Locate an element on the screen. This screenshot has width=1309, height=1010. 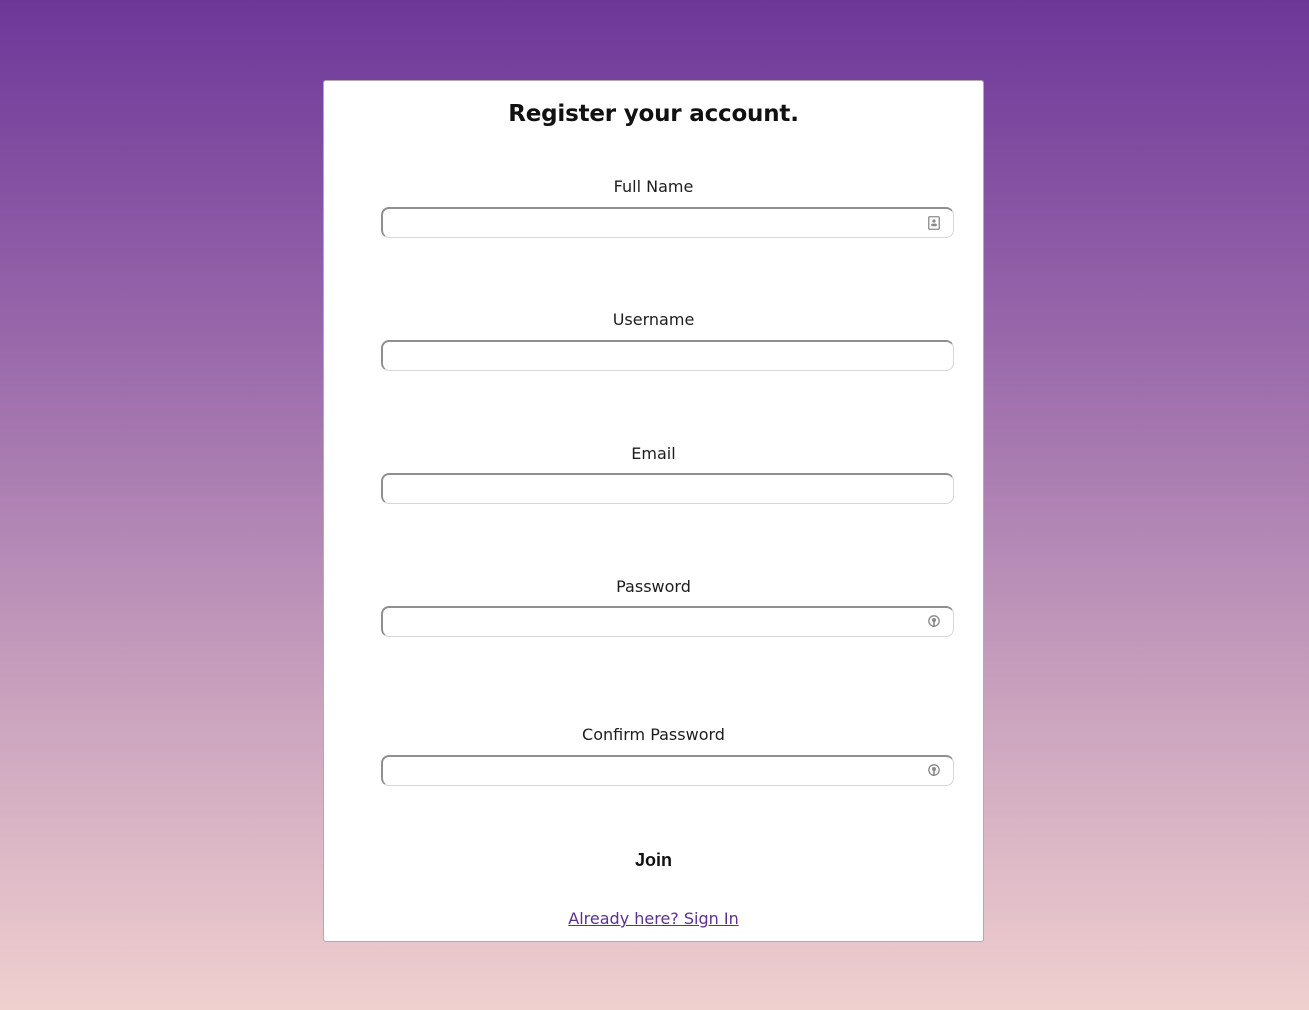
contact-card-icon is located at coordinates (934, 223).